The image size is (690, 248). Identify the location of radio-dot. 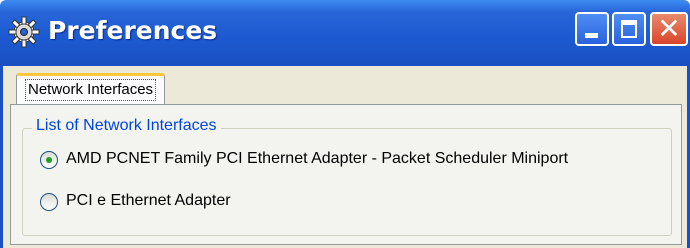
(49, 160).